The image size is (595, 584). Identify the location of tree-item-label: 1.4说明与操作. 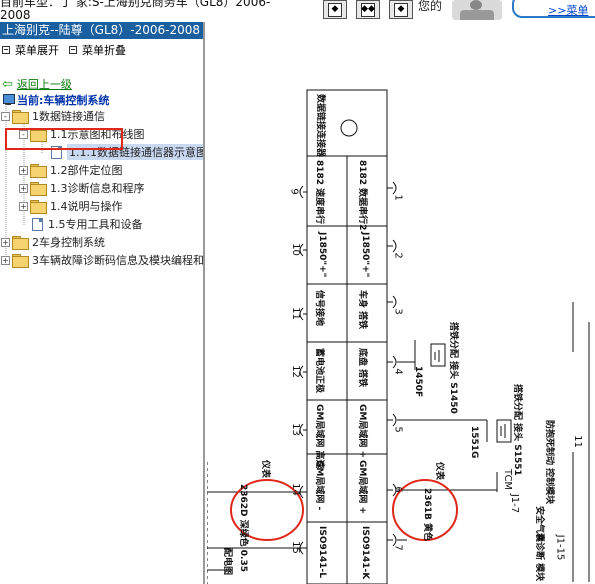
(86, 206).